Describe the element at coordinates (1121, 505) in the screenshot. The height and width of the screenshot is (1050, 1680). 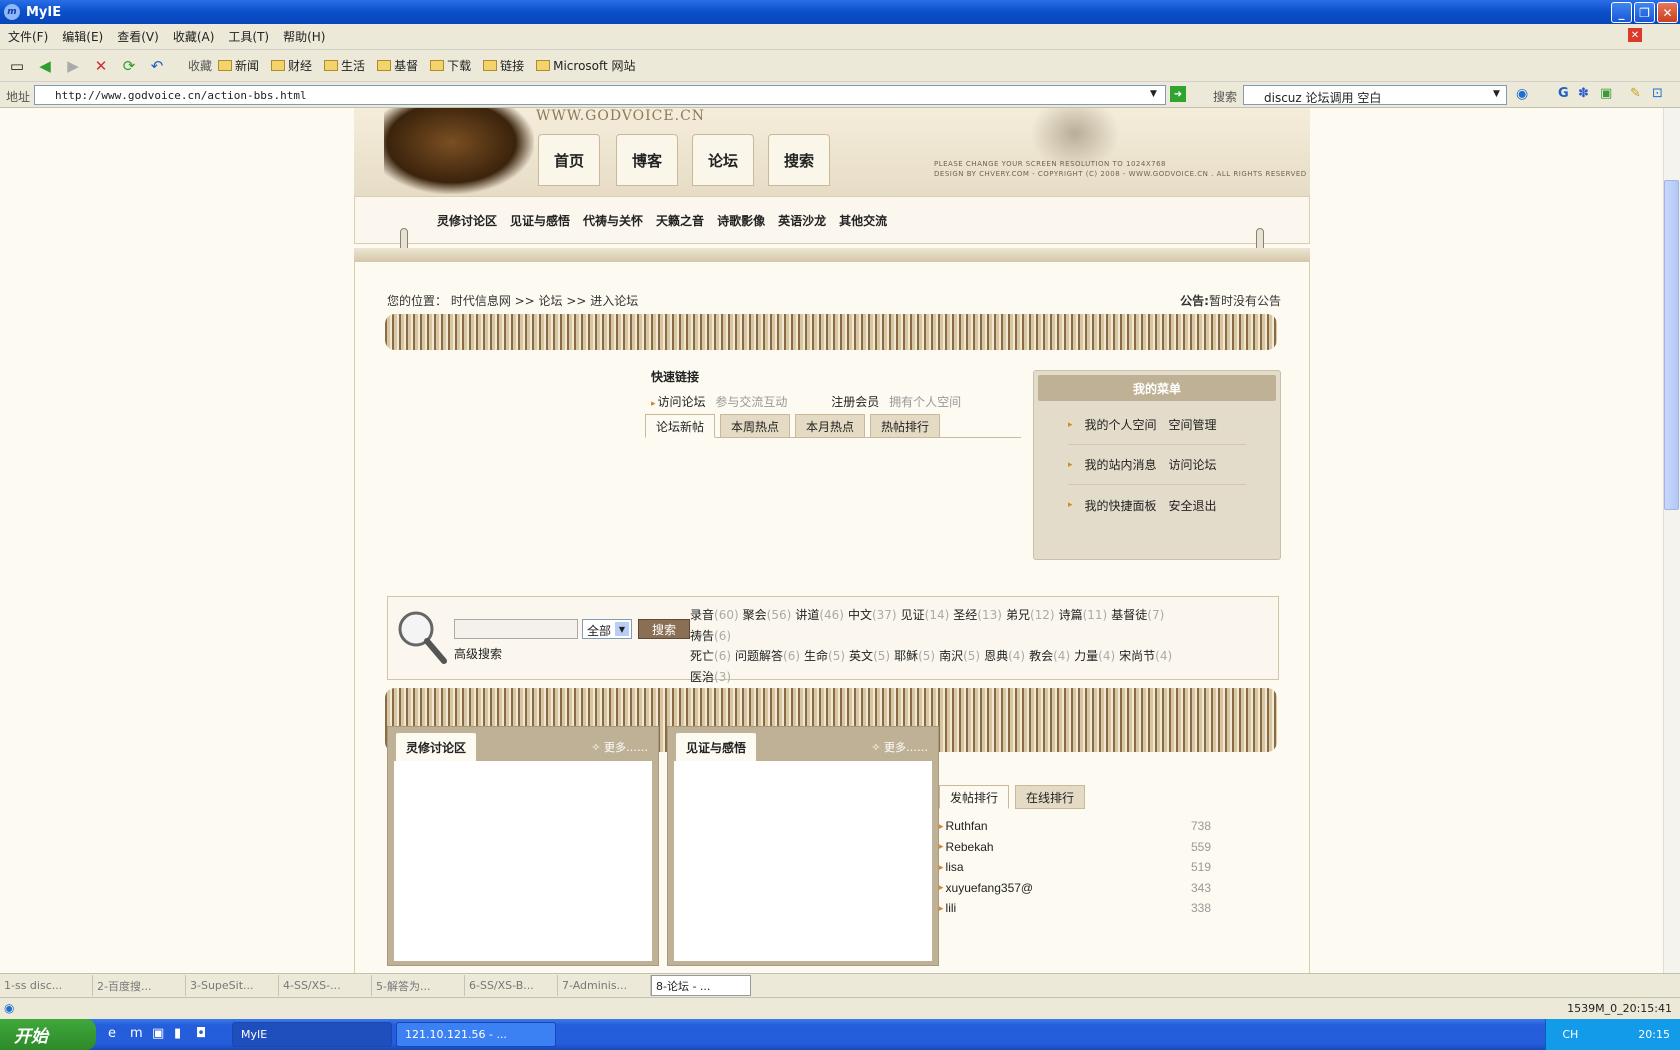
I see `my-panel-link: 我的快捷面板` at that location.